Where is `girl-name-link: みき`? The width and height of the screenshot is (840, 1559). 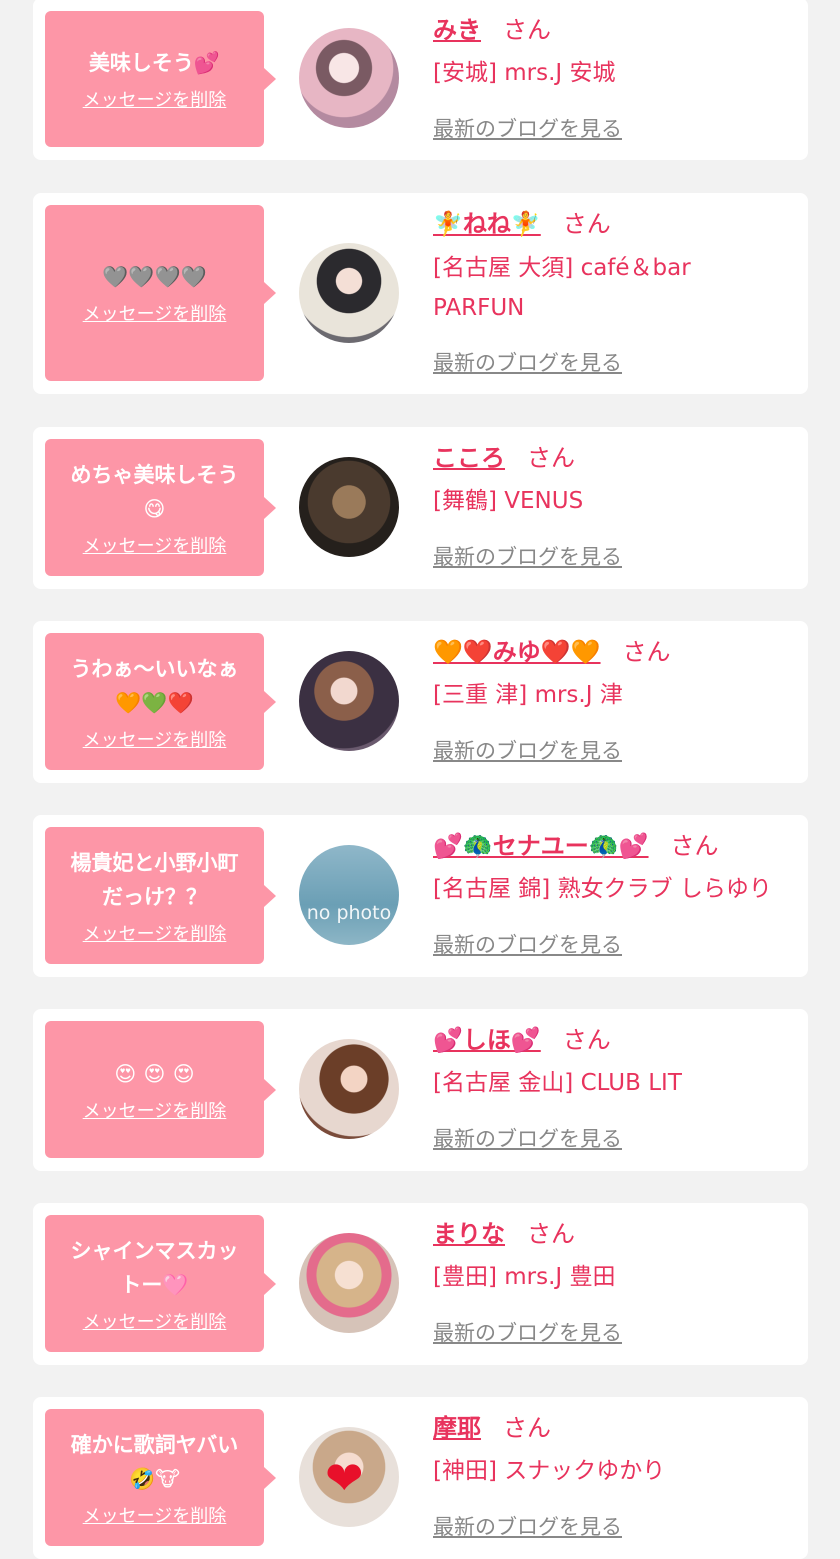 girl-name-link: みき is located at coordinates (457, 30).